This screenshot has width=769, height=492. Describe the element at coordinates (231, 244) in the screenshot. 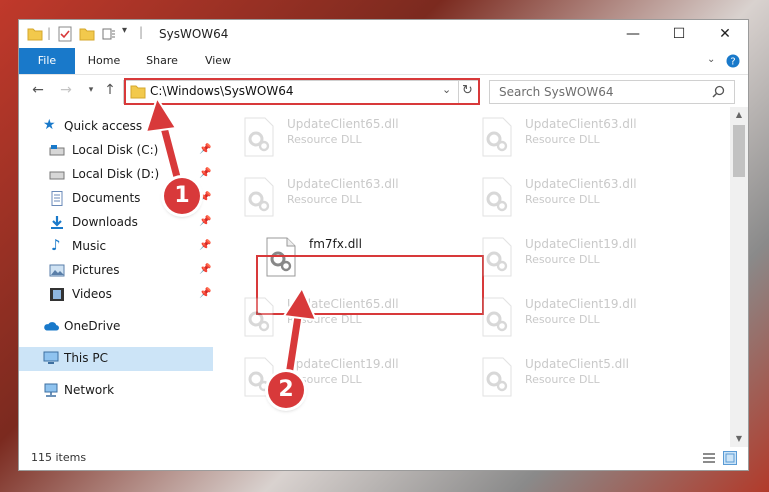

I see `annotation-arrows` at that location.